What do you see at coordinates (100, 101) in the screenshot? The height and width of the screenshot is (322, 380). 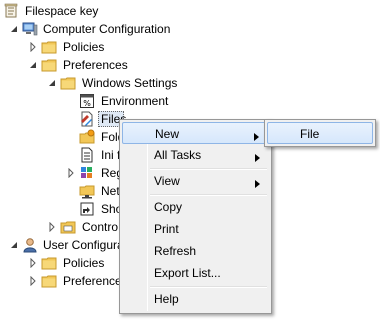 I see `tree-item-environment: % Environment` at bounding box center [100, 101].